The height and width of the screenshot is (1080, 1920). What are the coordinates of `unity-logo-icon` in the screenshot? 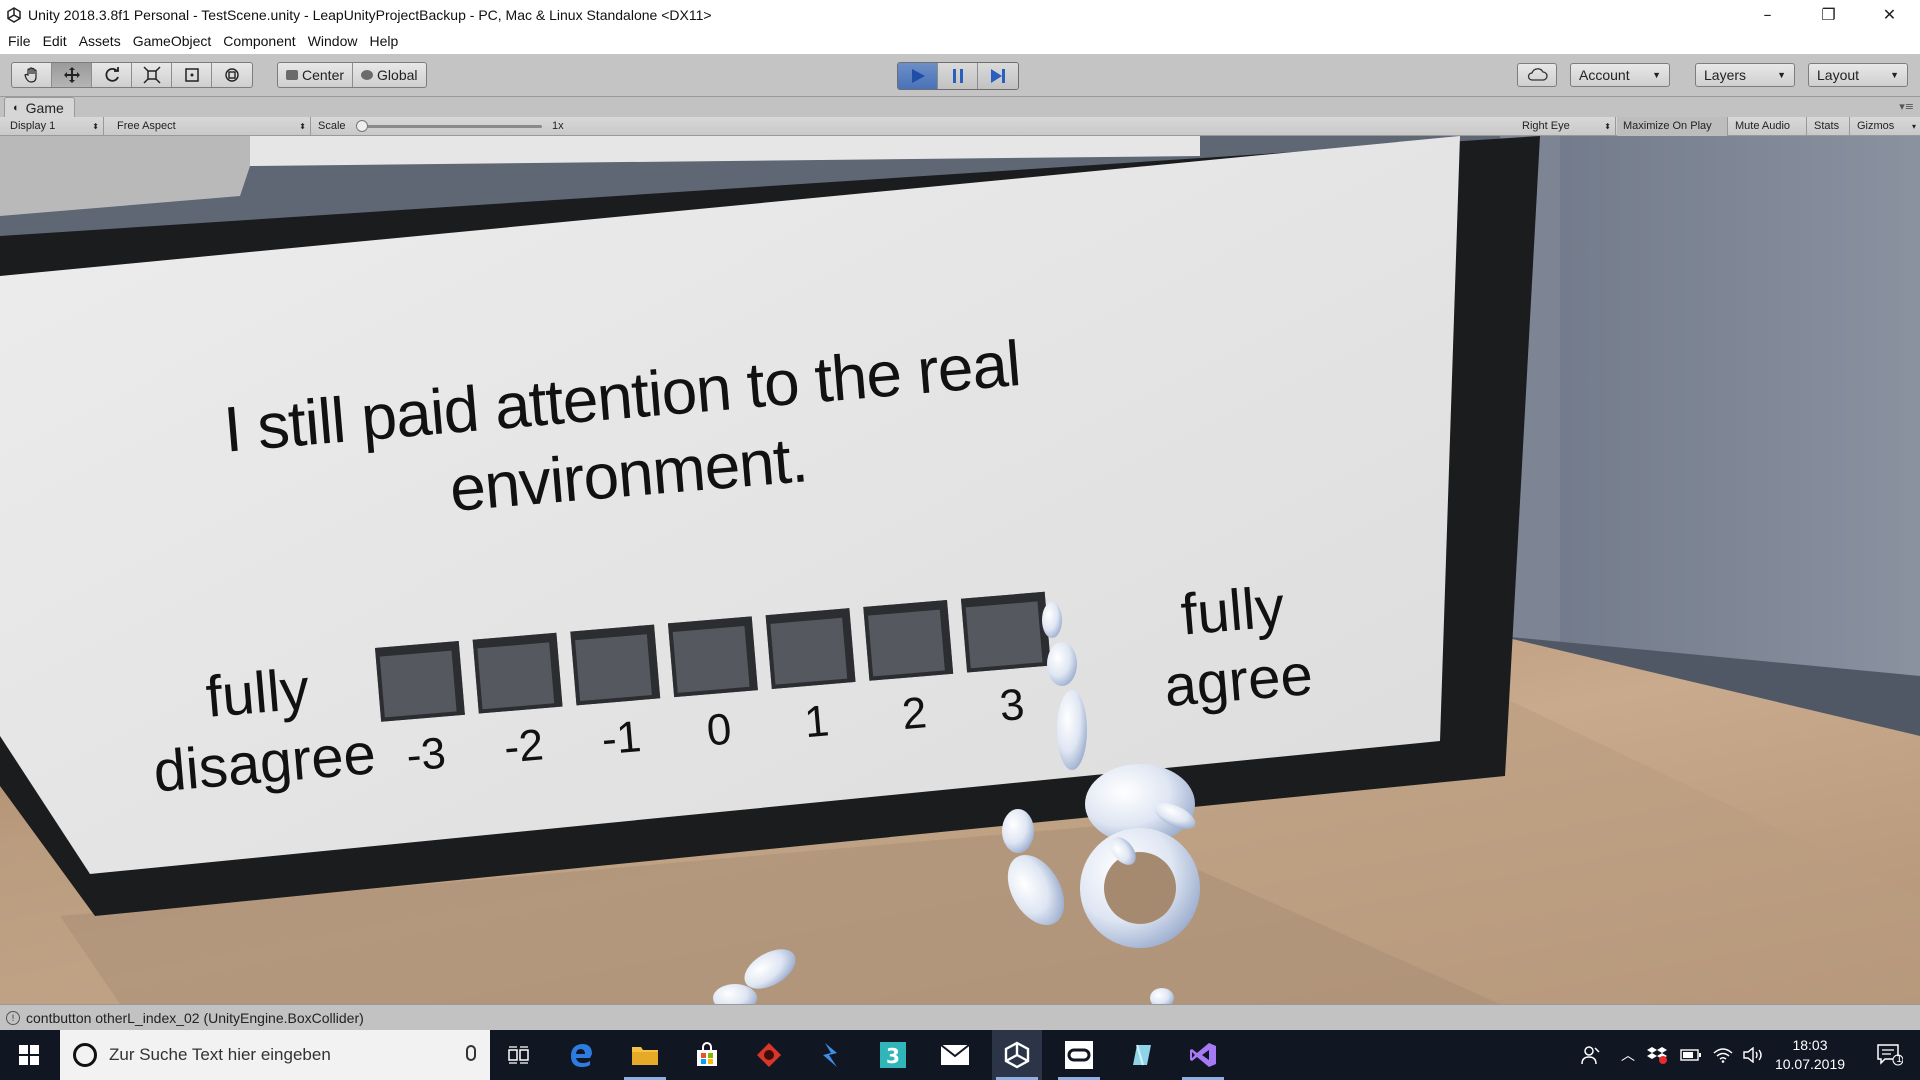 It's located at (14, 14).